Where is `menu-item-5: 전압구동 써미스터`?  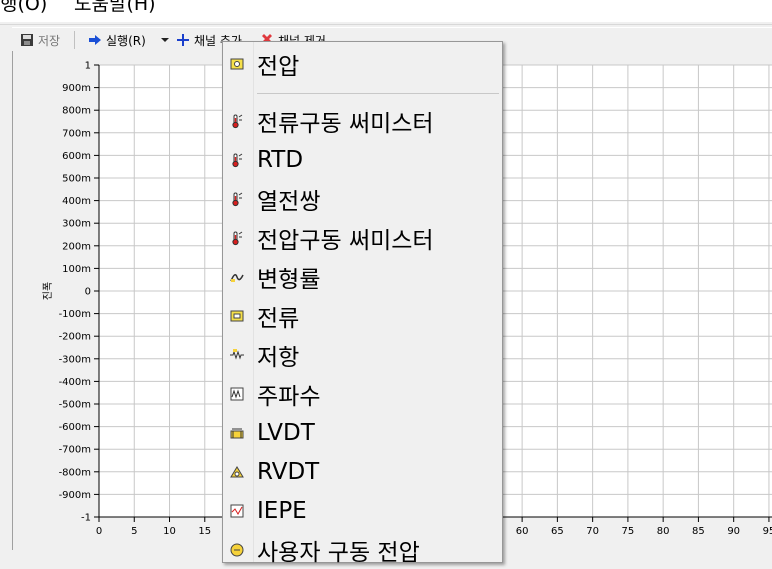 menu-item-5: 전압구동 써미스터 is located at coordinates (362, 238).